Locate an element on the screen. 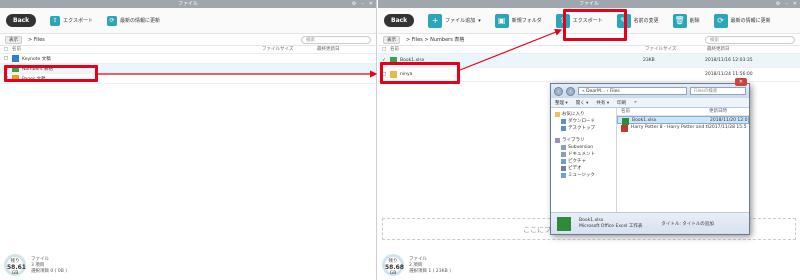 This screenshot has height=280, width=800. table-header: □ 名前 ファイルサイズ 最終更新日 is located at coordinates (188, 50).